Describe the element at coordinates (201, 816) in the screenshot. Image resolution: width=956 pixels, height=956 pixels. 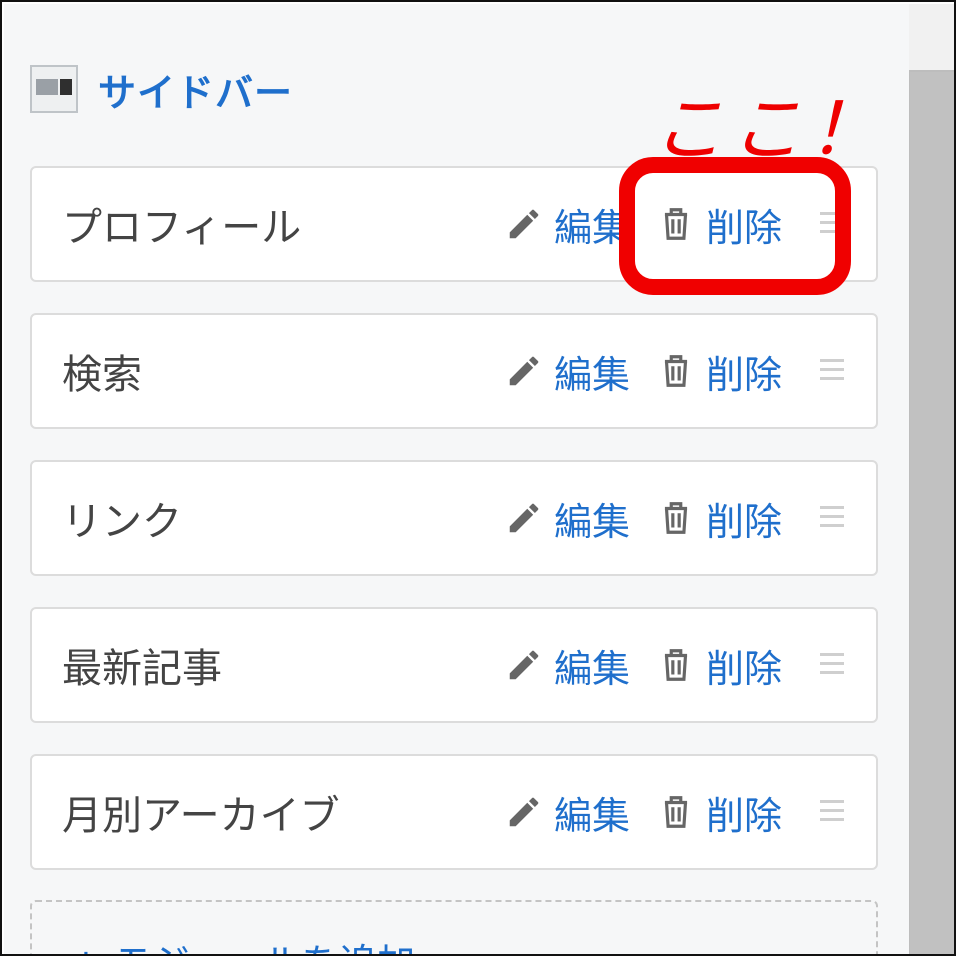
I see `widget-name: 月別アーカイブ` at that location.